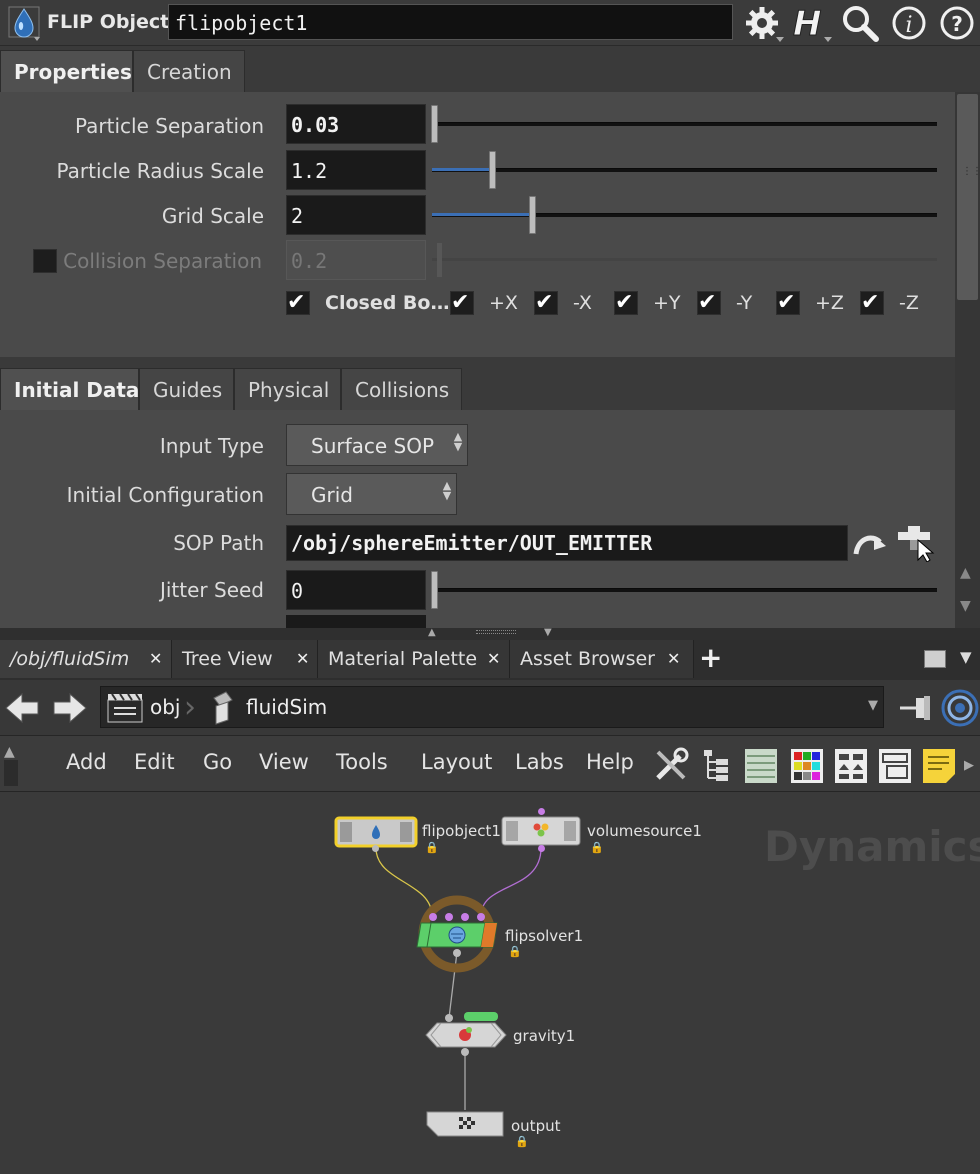  Describe the element at coordinates (377, 445) in the screenshot. I see `input-type-dropdown: Surface SOP` at that location.